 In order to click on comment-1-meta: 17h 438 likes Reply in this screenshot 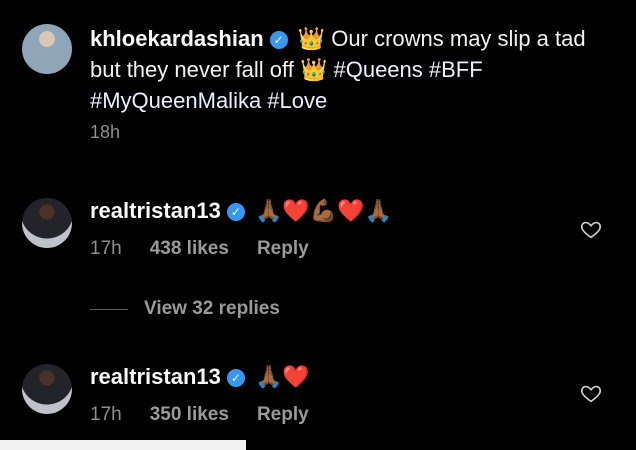, I will do `click(199, 249)`.